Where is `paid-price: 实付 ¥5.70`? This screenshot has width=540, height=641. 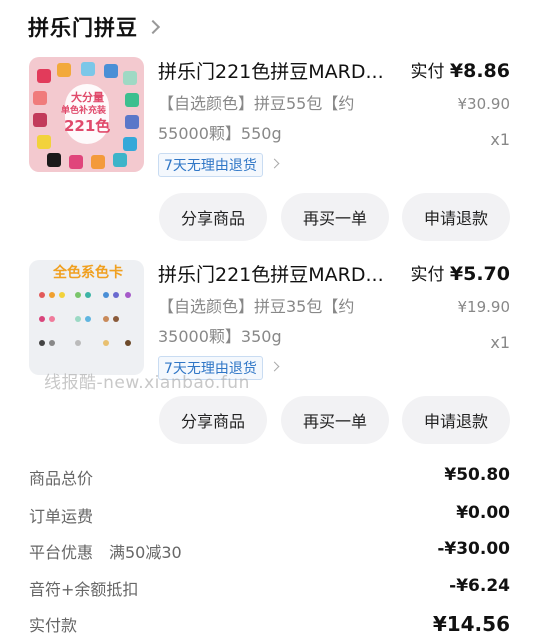
paid-price: 实付 ¥5.70 is located at coordinates (460, 272).